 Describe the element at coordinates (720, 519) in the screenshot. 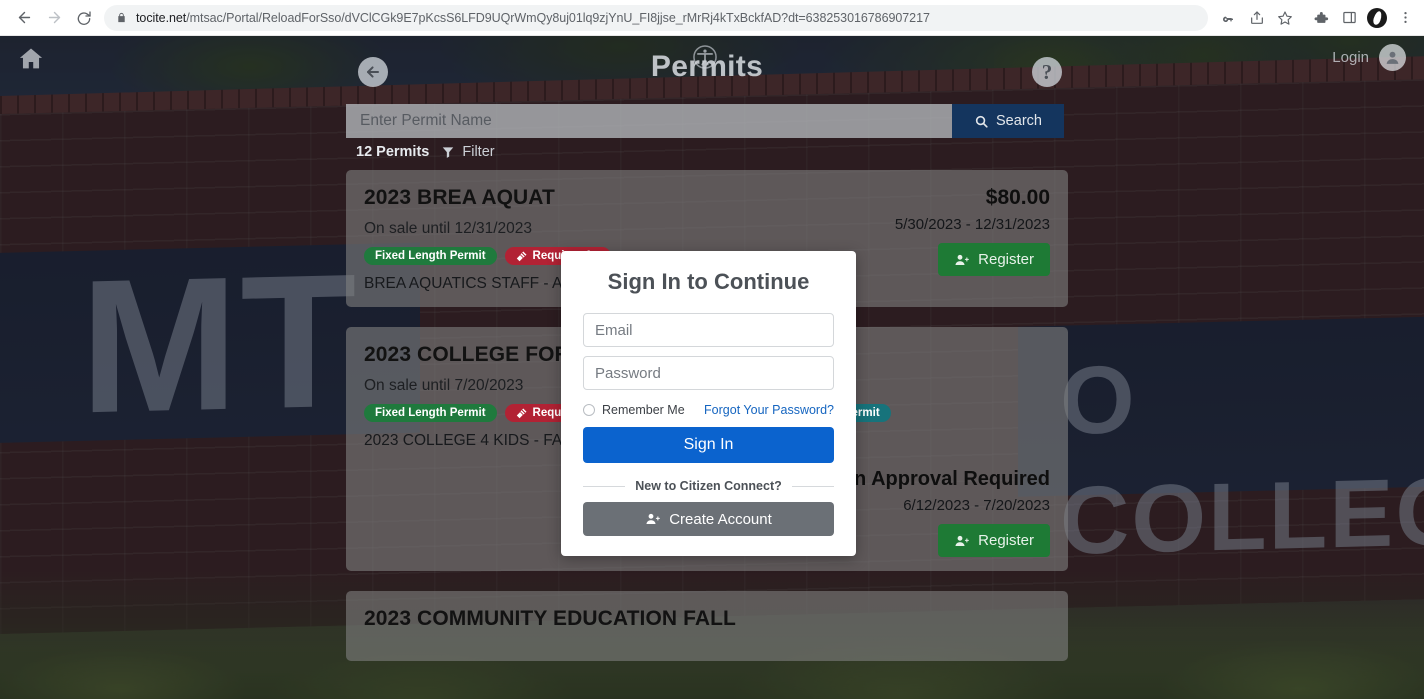

I see `create-account-label: Create Account` at that location.